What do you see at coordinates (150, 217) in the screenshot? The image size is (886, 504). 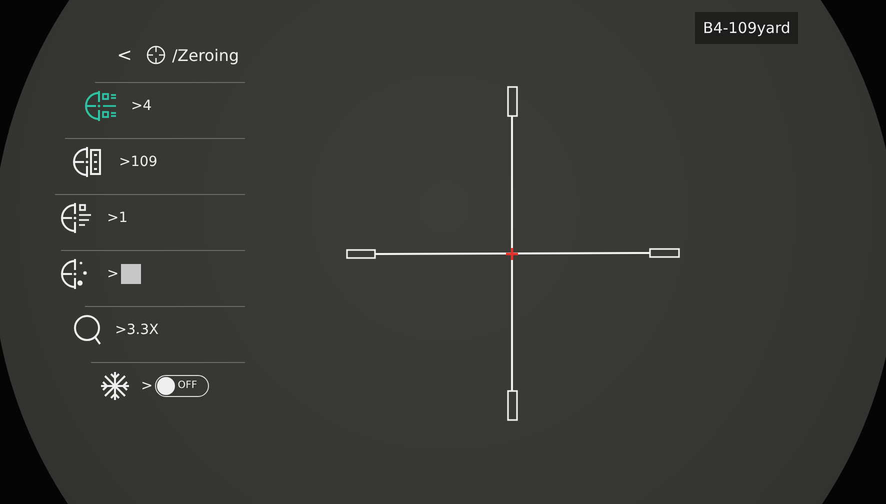 I see `menu-item: >1` at bounding box center [150, 217].